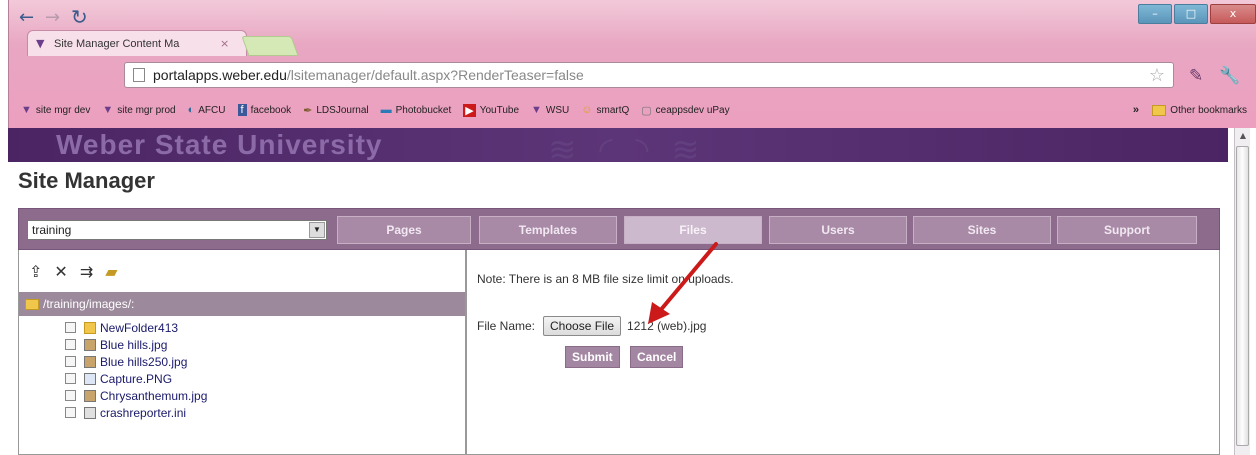  Describe the element at coordinates (207, 110) in the screenshot. I see `bookmark-item: ◐ AFCU` at that location.